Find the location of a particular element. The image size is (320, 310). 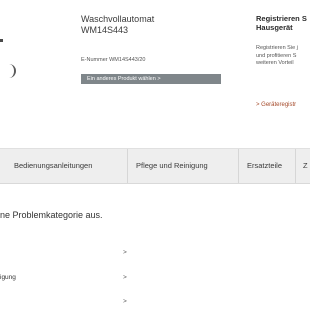

register-line: Registrieren Sie j is located at coordinates (277, 48).